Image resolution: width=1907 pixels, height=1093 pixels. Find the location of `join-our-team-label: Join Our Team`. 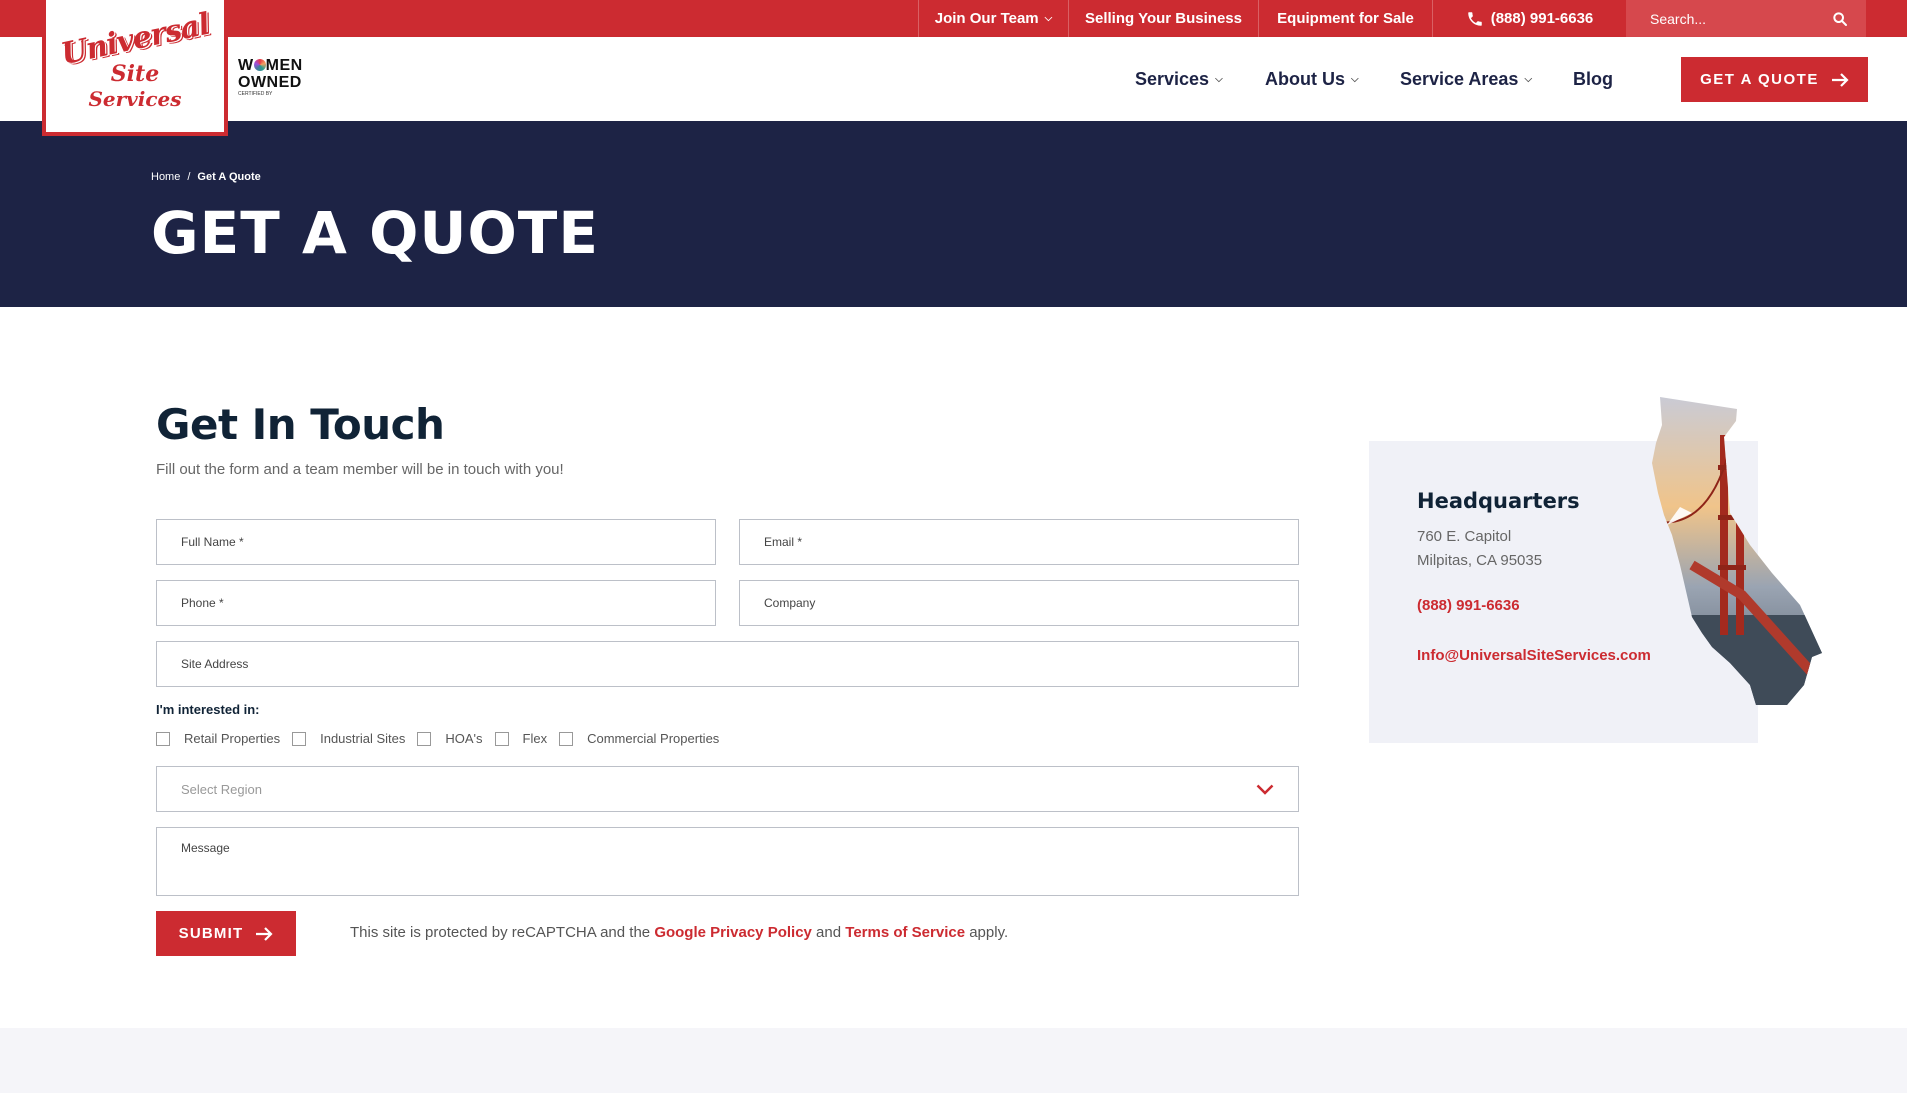

join-our-team-label: Join Our Team is located at coordinates (986, 18).